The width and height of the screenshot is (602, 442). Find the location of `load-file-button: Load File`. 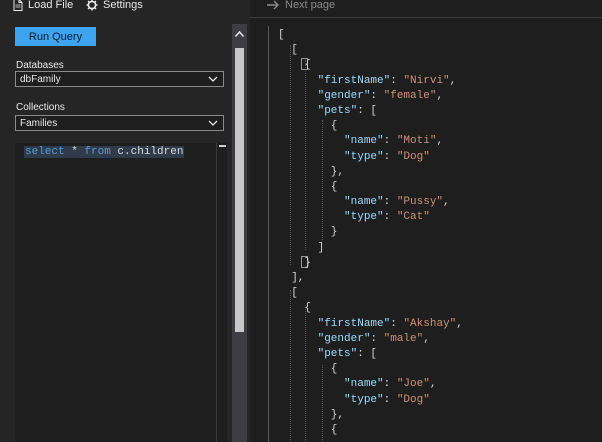

load-file-button: Load File is located at coordinates (43, 6).